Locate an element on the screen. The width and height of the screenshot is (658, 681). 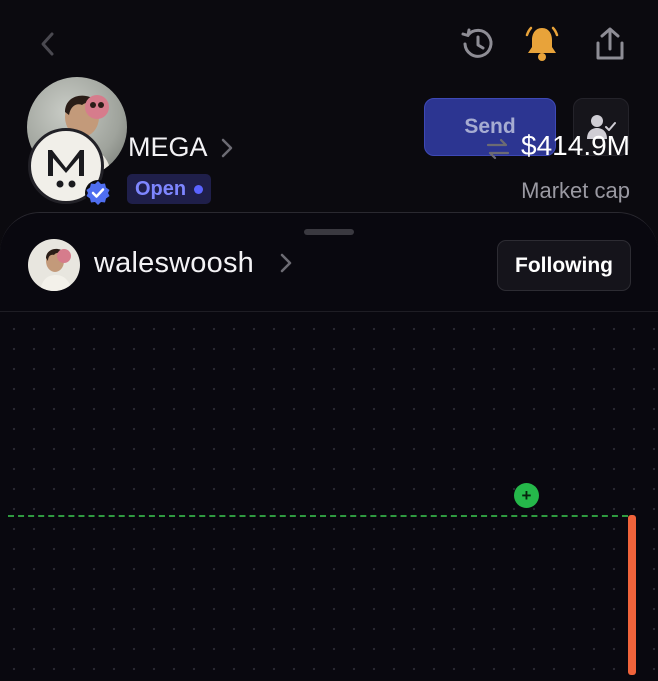
status-dot is located at coordinates (199, 189).